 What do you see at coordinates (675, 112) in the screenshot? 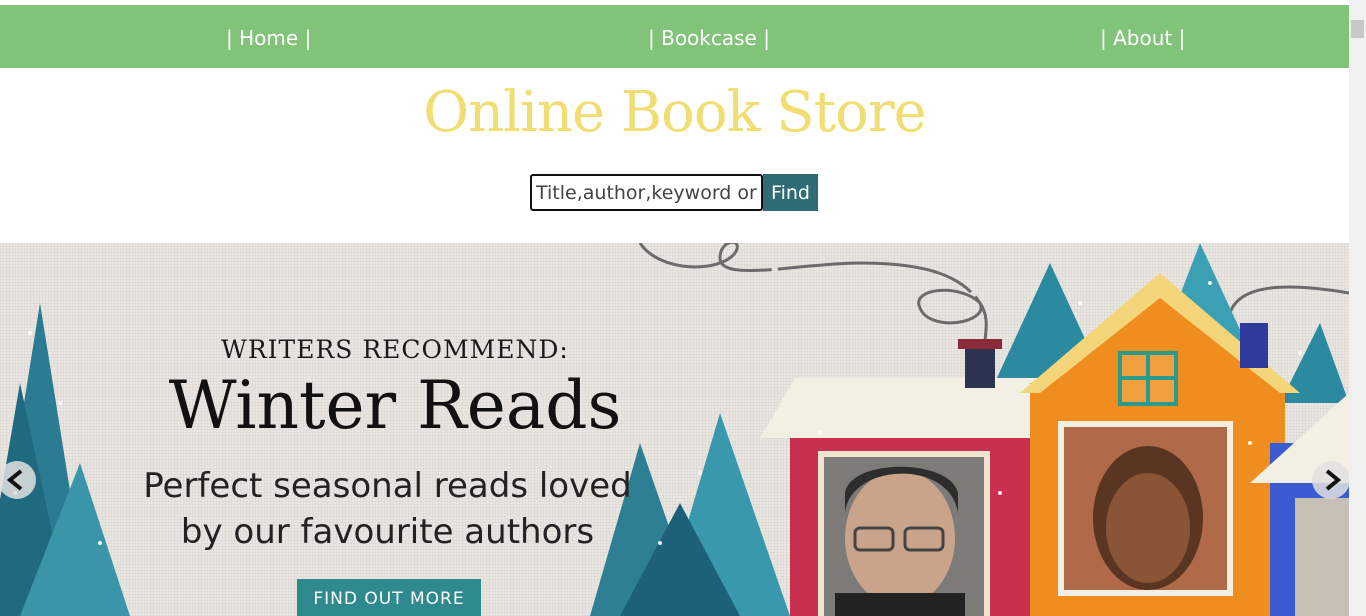
I see `page-title: Online Book Store` at bounding box center [675, 112].